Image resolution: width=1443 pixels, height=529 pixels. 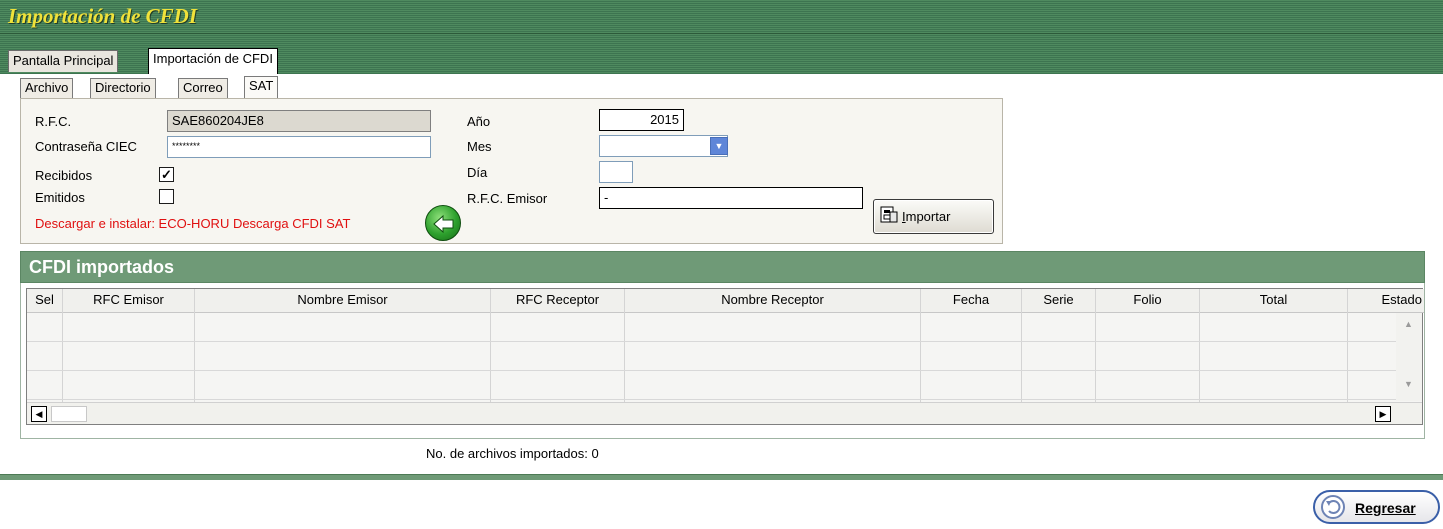 What do you see at coordinates (299, 121) in the screenshot?
I see `rfc-field: SAE860204JE8` at bounding box center [299, 121].